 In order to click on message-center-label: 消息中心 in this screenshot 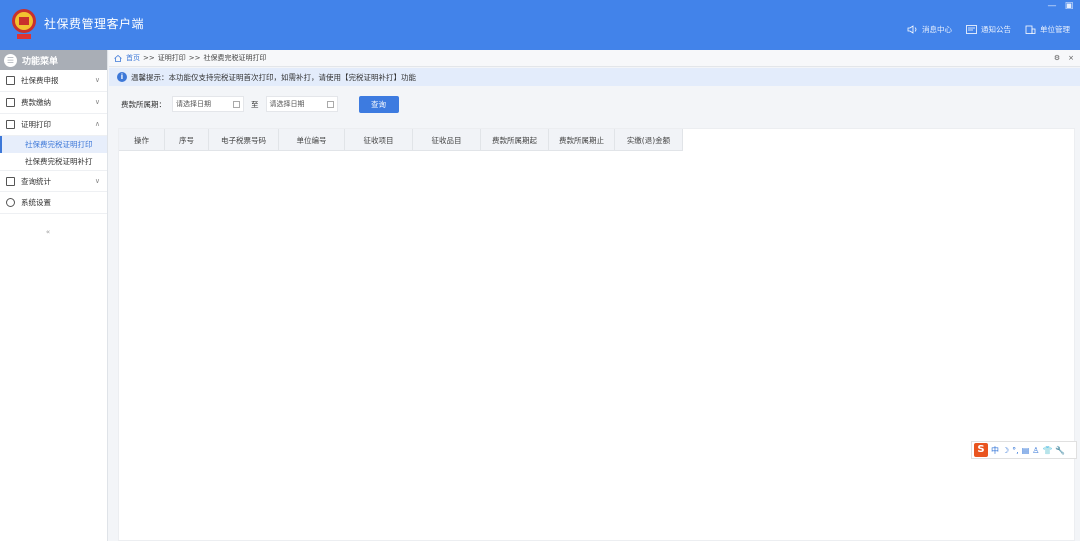, I will do `click(937, 29)`.